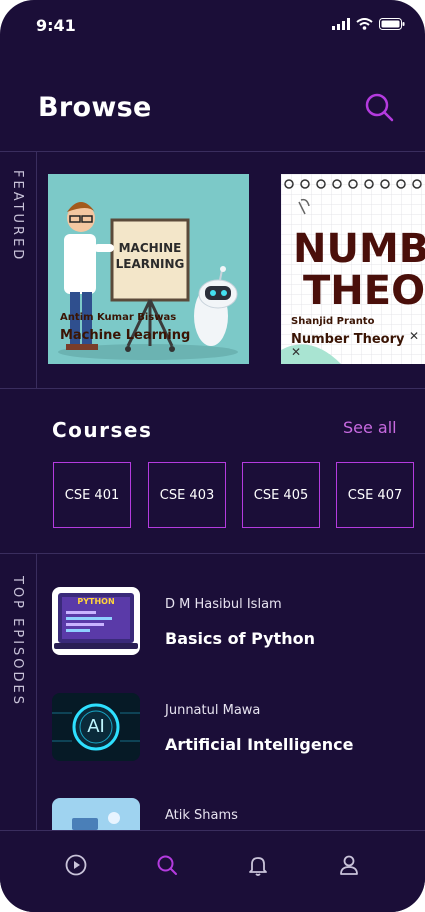 The width and height of the screenshot is (425, 912). What do you see at coordinates (333, 321) in the screenshot?
I see `featured-author: Shanjid Pranto` at bounding box center [333, 321].